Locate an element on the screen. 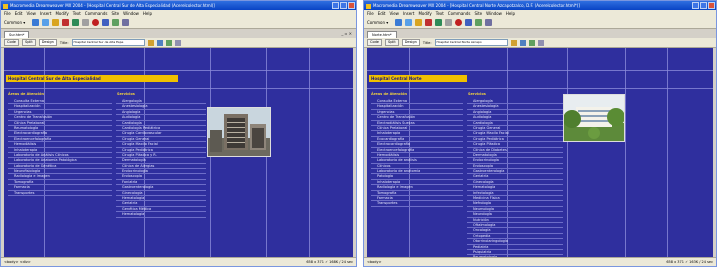 This screenshot has height=267, width=717. page-title-input: Hospital Central Sur de Alta Espe is located at coordinates (108, 42).